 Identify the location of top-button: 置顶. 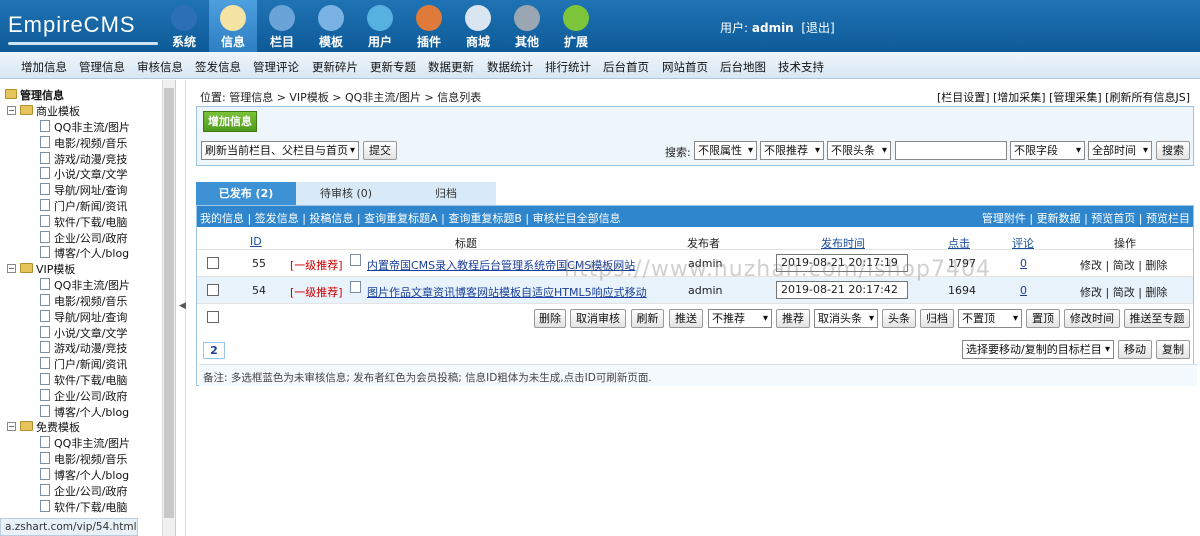
(1043, 318).